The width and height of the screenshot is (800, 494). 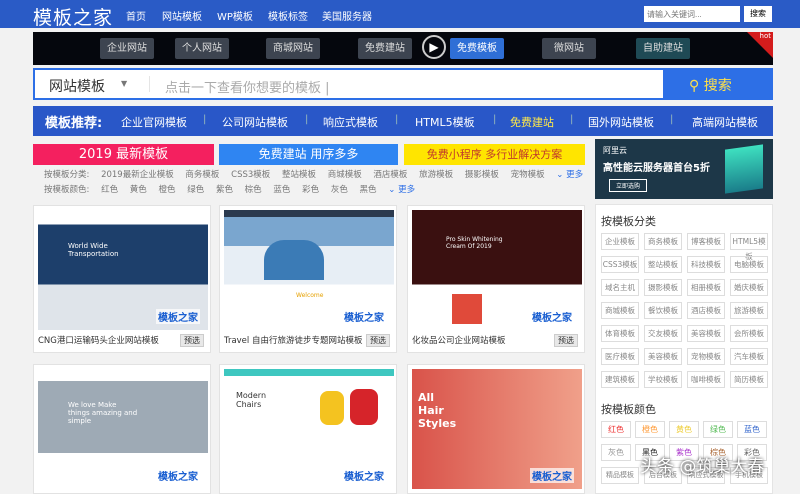 What do you see at coordinates (725, 122) in the screenshot?
I see `recommend-item: 高端网站模板` at bounding box center [725, 122].